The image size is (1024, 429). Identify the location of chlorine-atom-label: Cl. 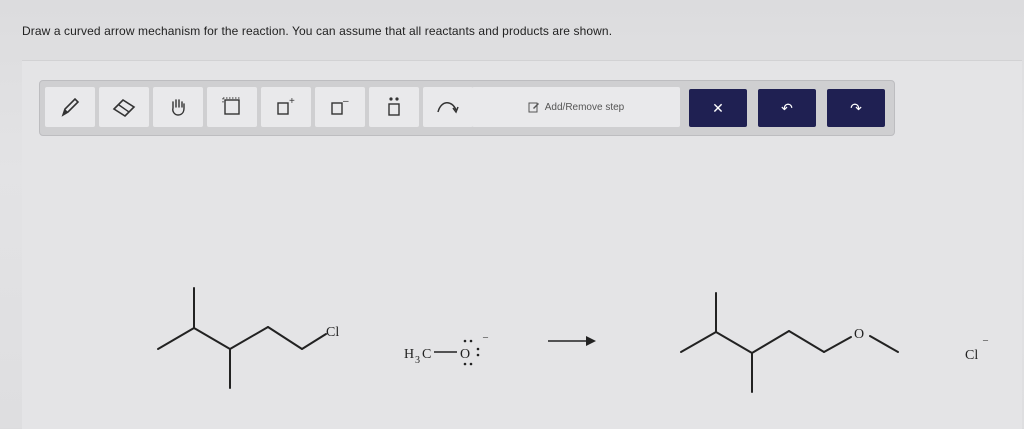
(332, 332).